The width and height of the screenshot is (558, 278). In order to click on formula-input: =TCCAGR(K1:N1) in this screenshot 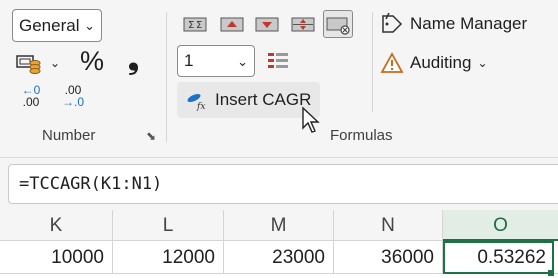, I will do `click(283, 184)`.